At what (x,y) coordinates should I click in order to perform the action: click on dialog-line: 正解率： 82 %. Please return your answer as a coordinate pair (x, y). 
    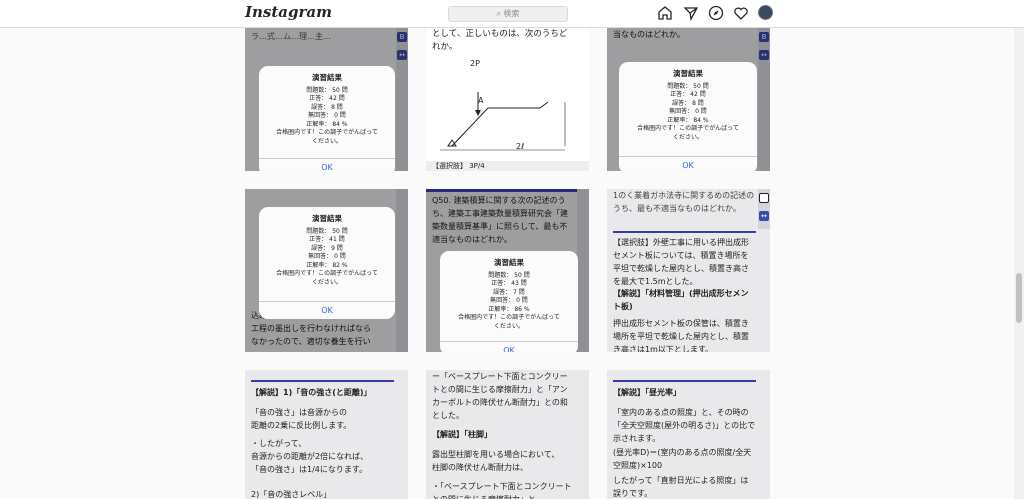
    Looking at the image, I should click on (327, 265).